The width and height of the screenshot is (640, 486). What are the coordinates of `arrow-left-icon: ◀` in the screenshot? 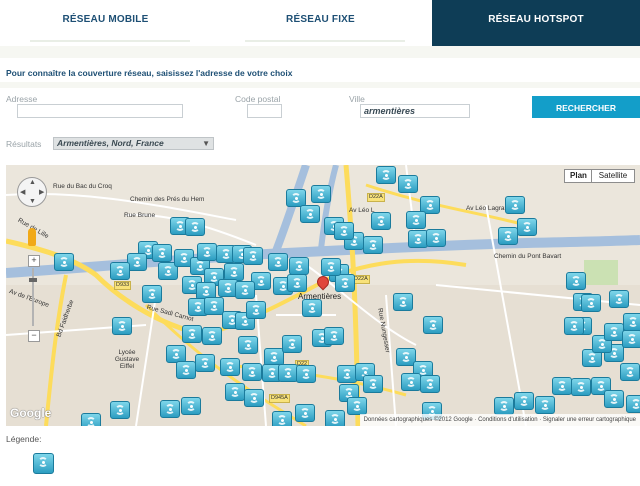 It's located at (22, 192).